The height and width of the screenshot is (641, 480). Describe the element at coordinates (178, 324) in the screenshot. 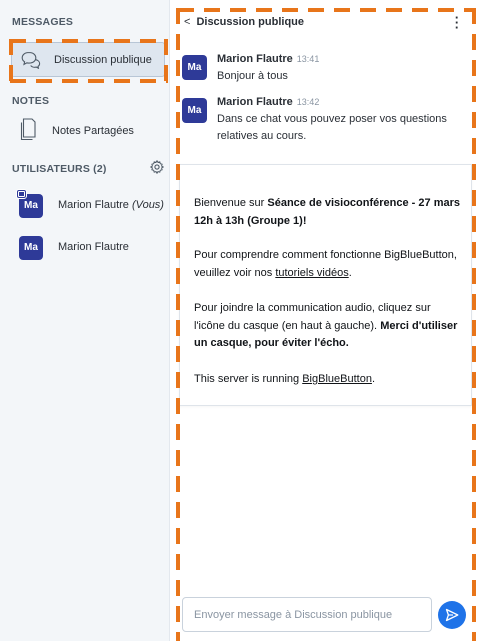

I see `annotation-chat-left` at that location.